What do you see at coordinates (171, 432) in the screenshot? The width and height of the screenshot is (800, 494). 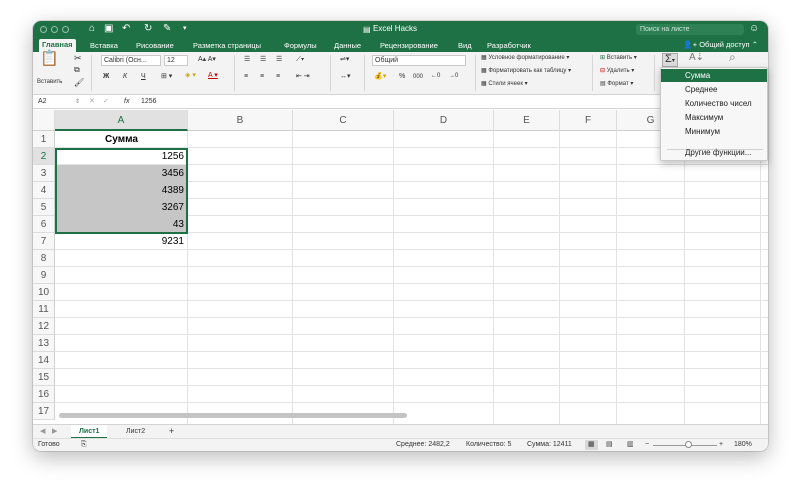 I see `add-sheet-button: +` at bounding box center [171, 432].